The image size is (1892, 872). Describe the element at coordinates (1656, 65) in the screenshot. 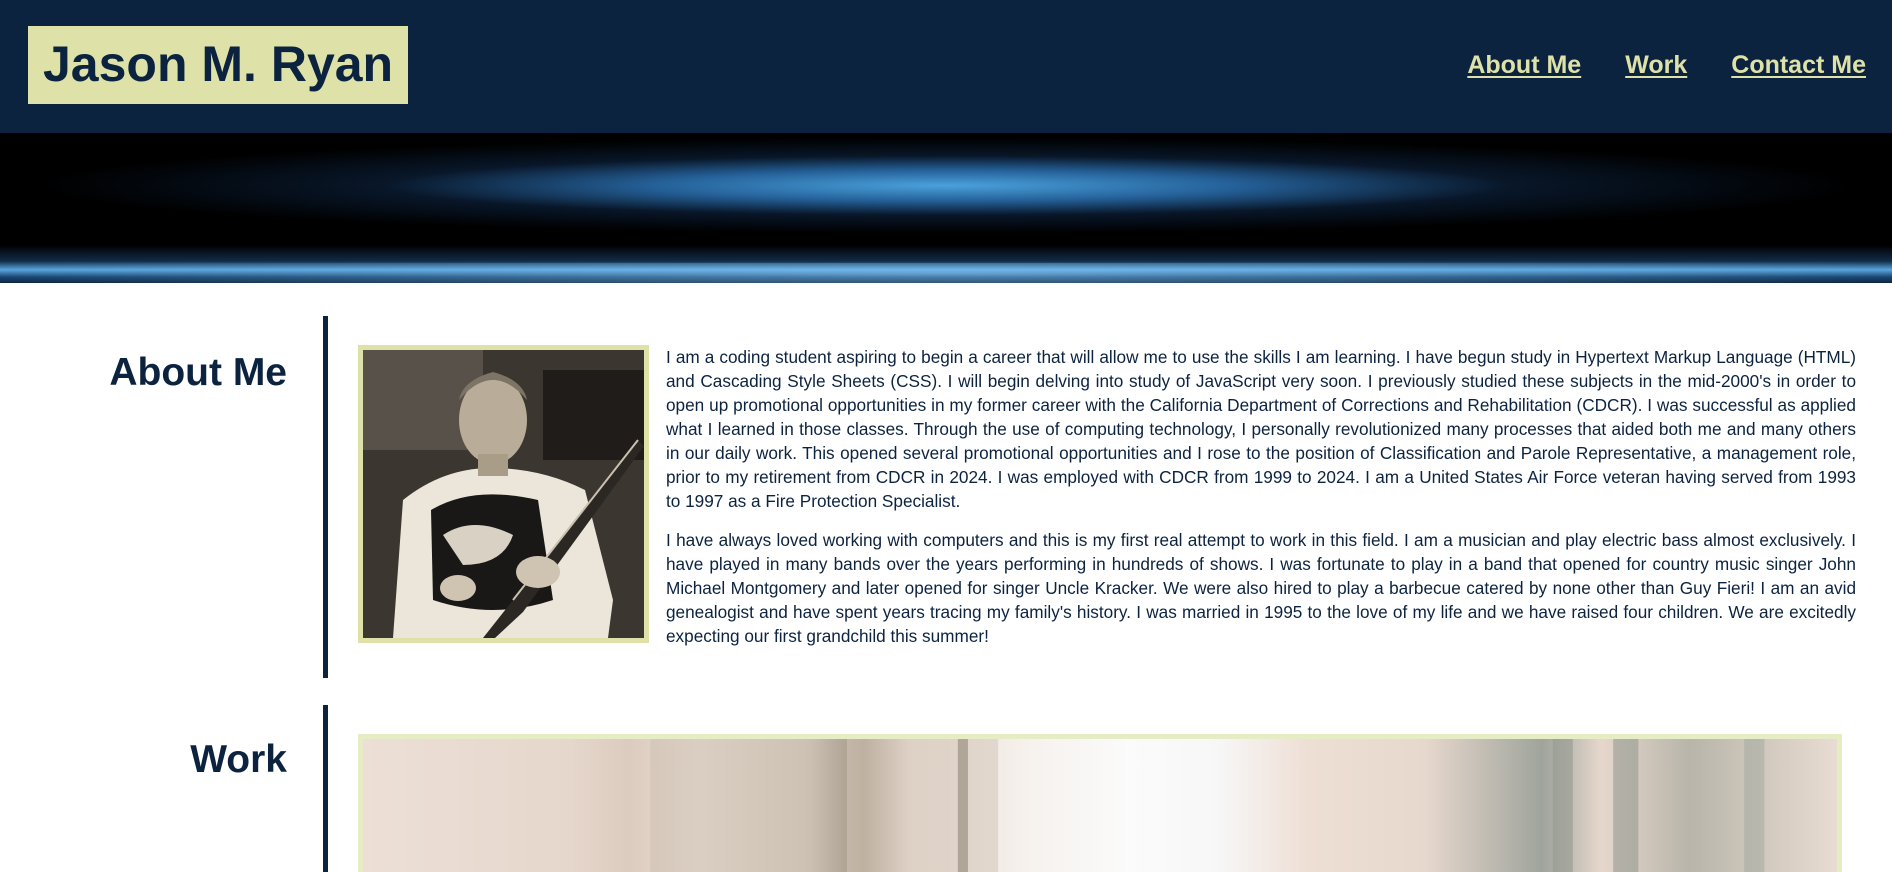

I see `nav-link-work: Work` at that location.